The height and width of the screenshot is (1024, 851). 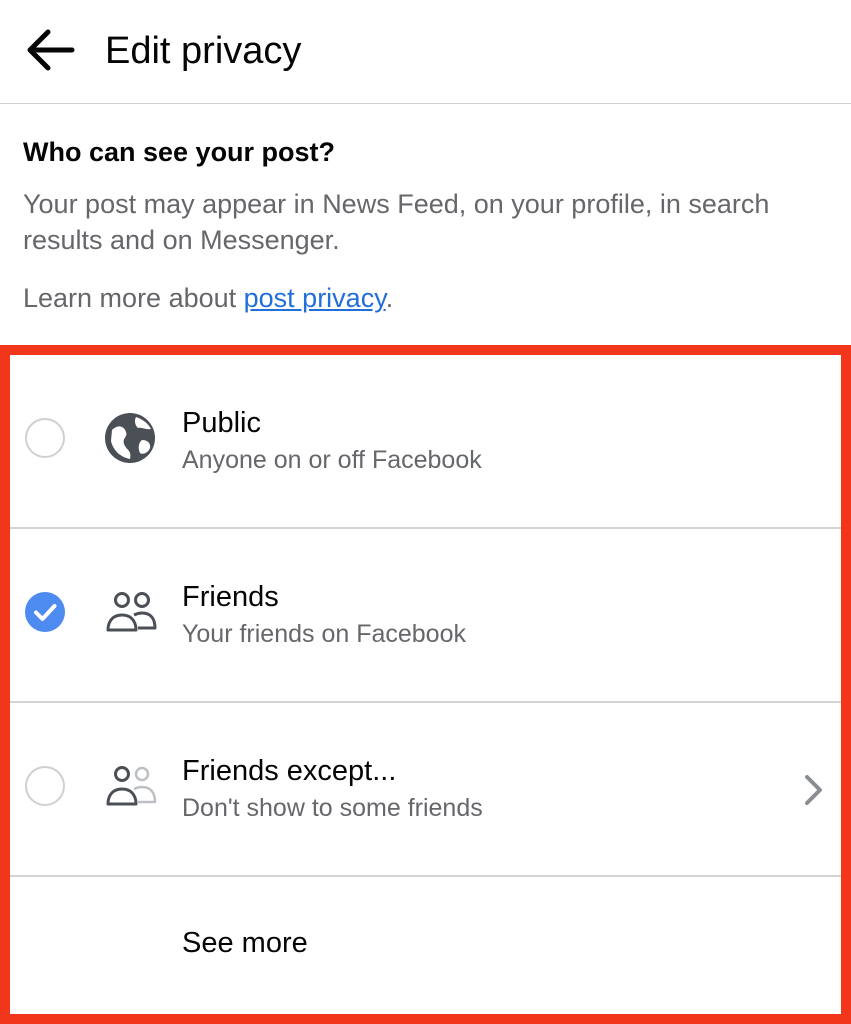 What do you see at coordinates (814, 790) in the screenshot?
I see `chevron-right-icon` at bounding box center [814, 790].